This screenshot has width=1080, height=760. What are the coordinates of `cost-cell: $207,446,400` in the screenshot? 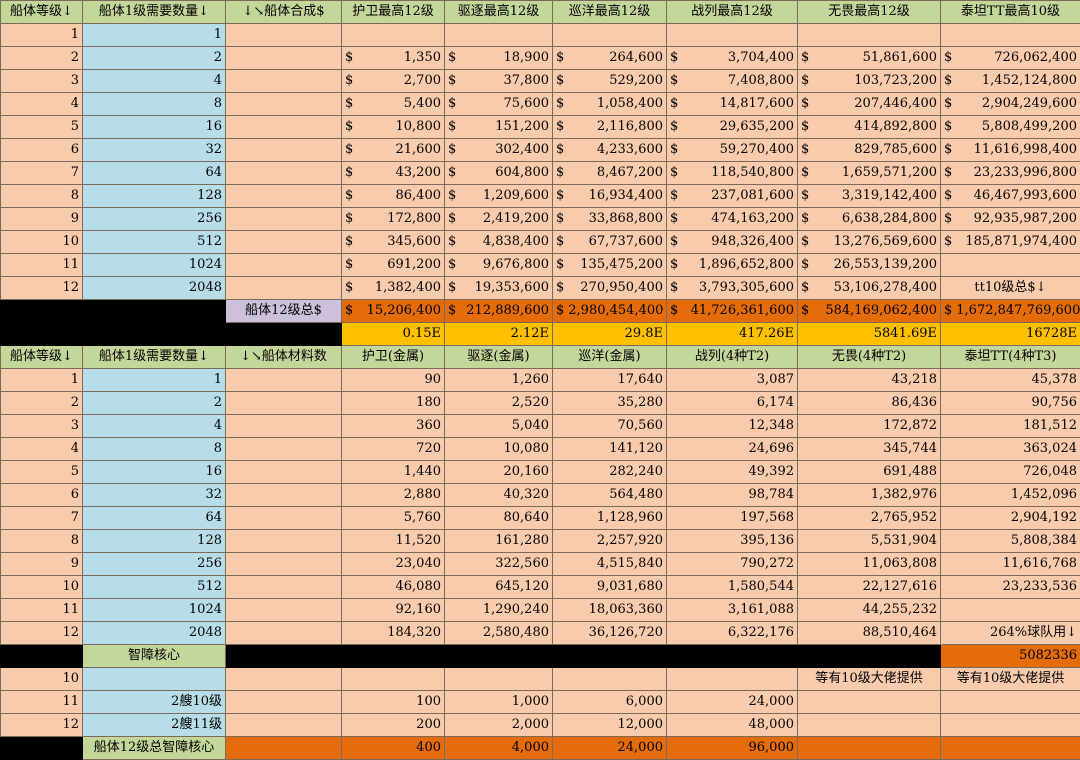 It's located at (869, 104).